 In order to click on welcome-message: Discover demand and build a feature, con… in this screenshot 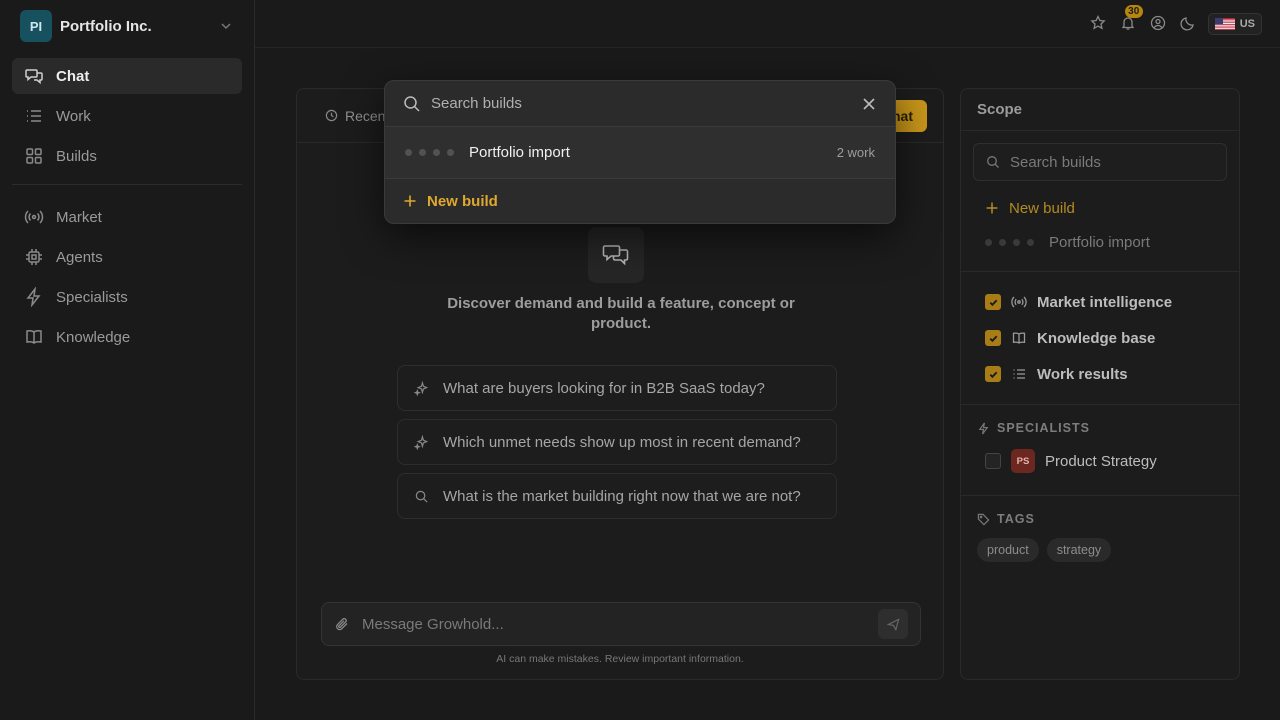, I will do `click(621, 313)`.